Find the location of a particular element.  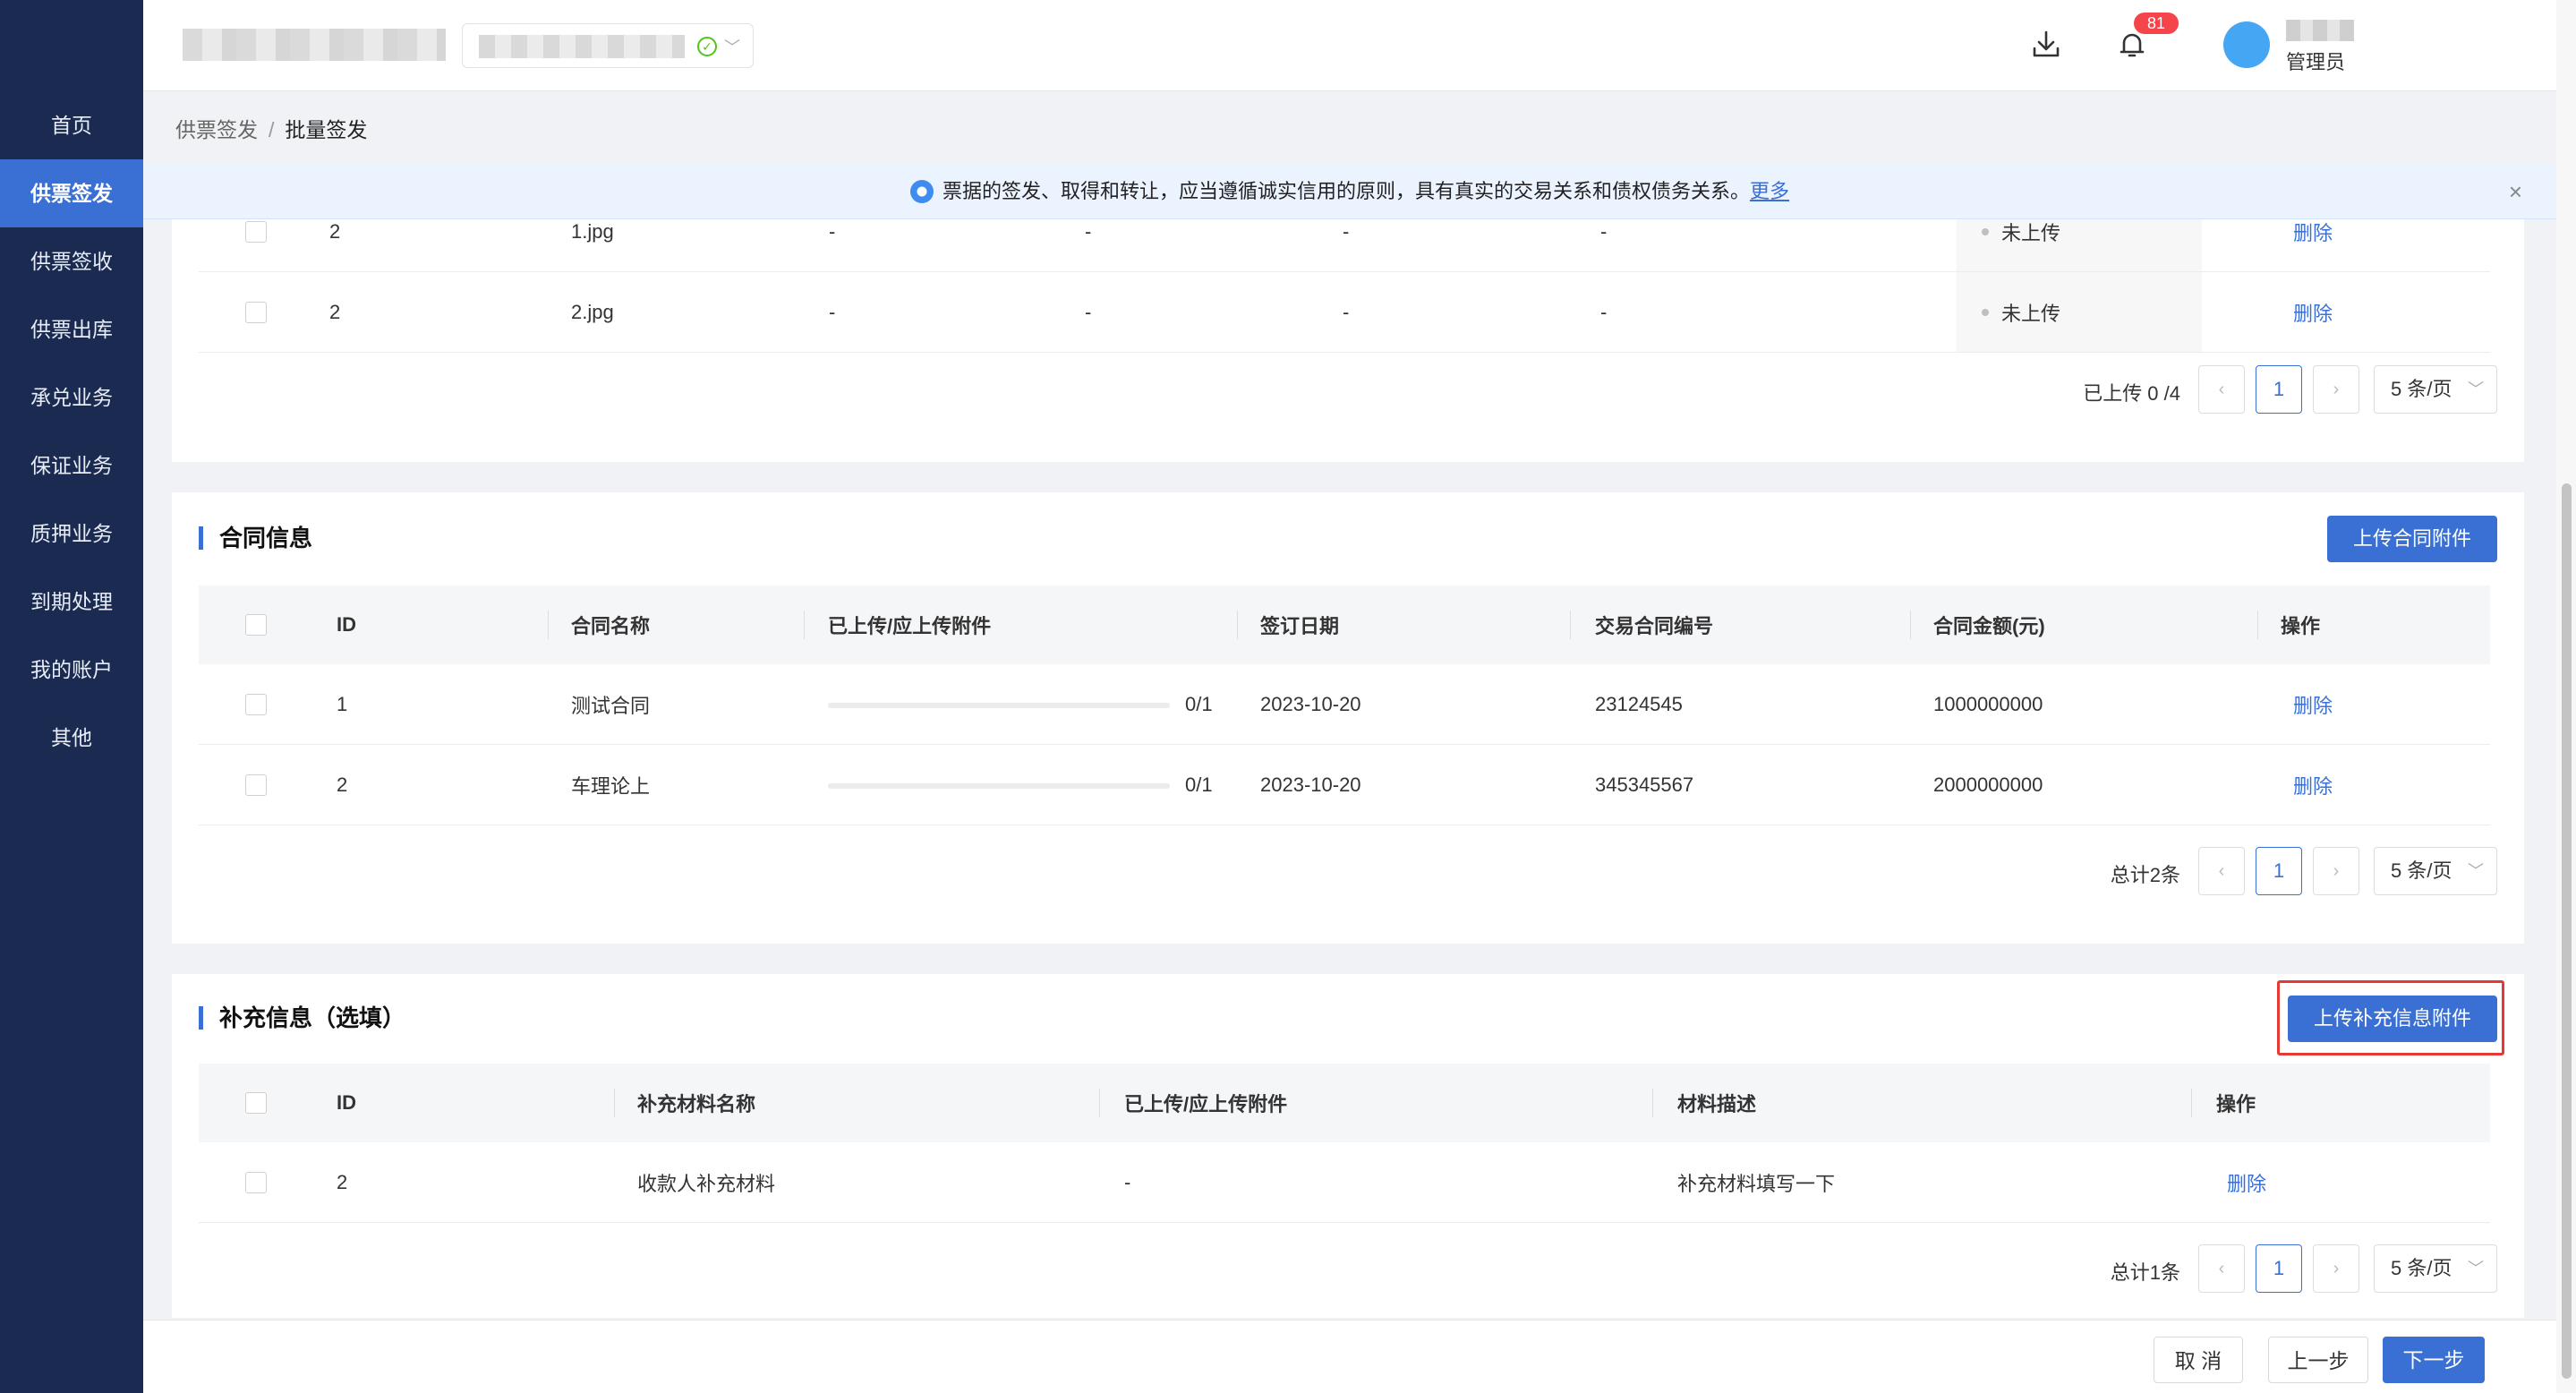

sidebar-item-receive: 供票签收 is located at coordinates (71, 261).